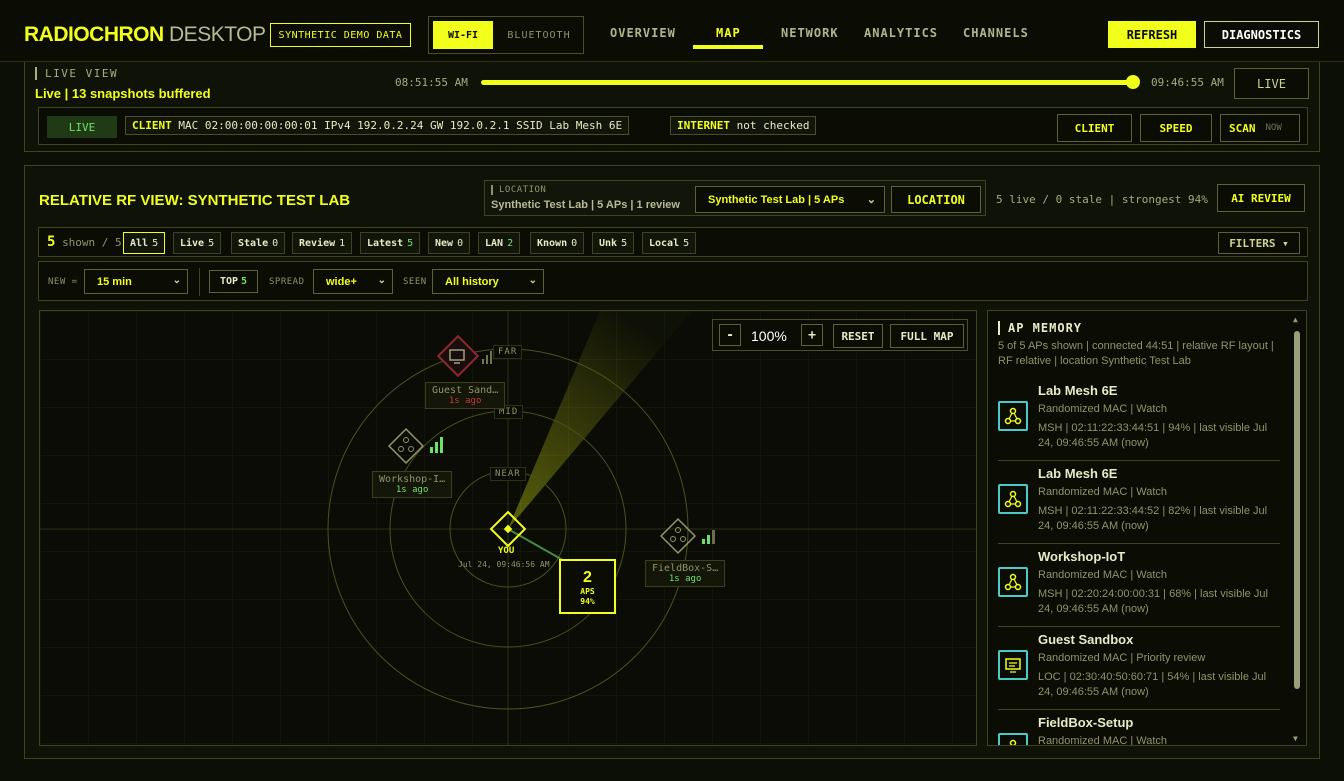 The width and height of the screenshot is (1344, 781). Describe the element at coordinates (145, 34) in the screenshot. I see `app-brand: RADIOCHRON DESKTOP` at that location.